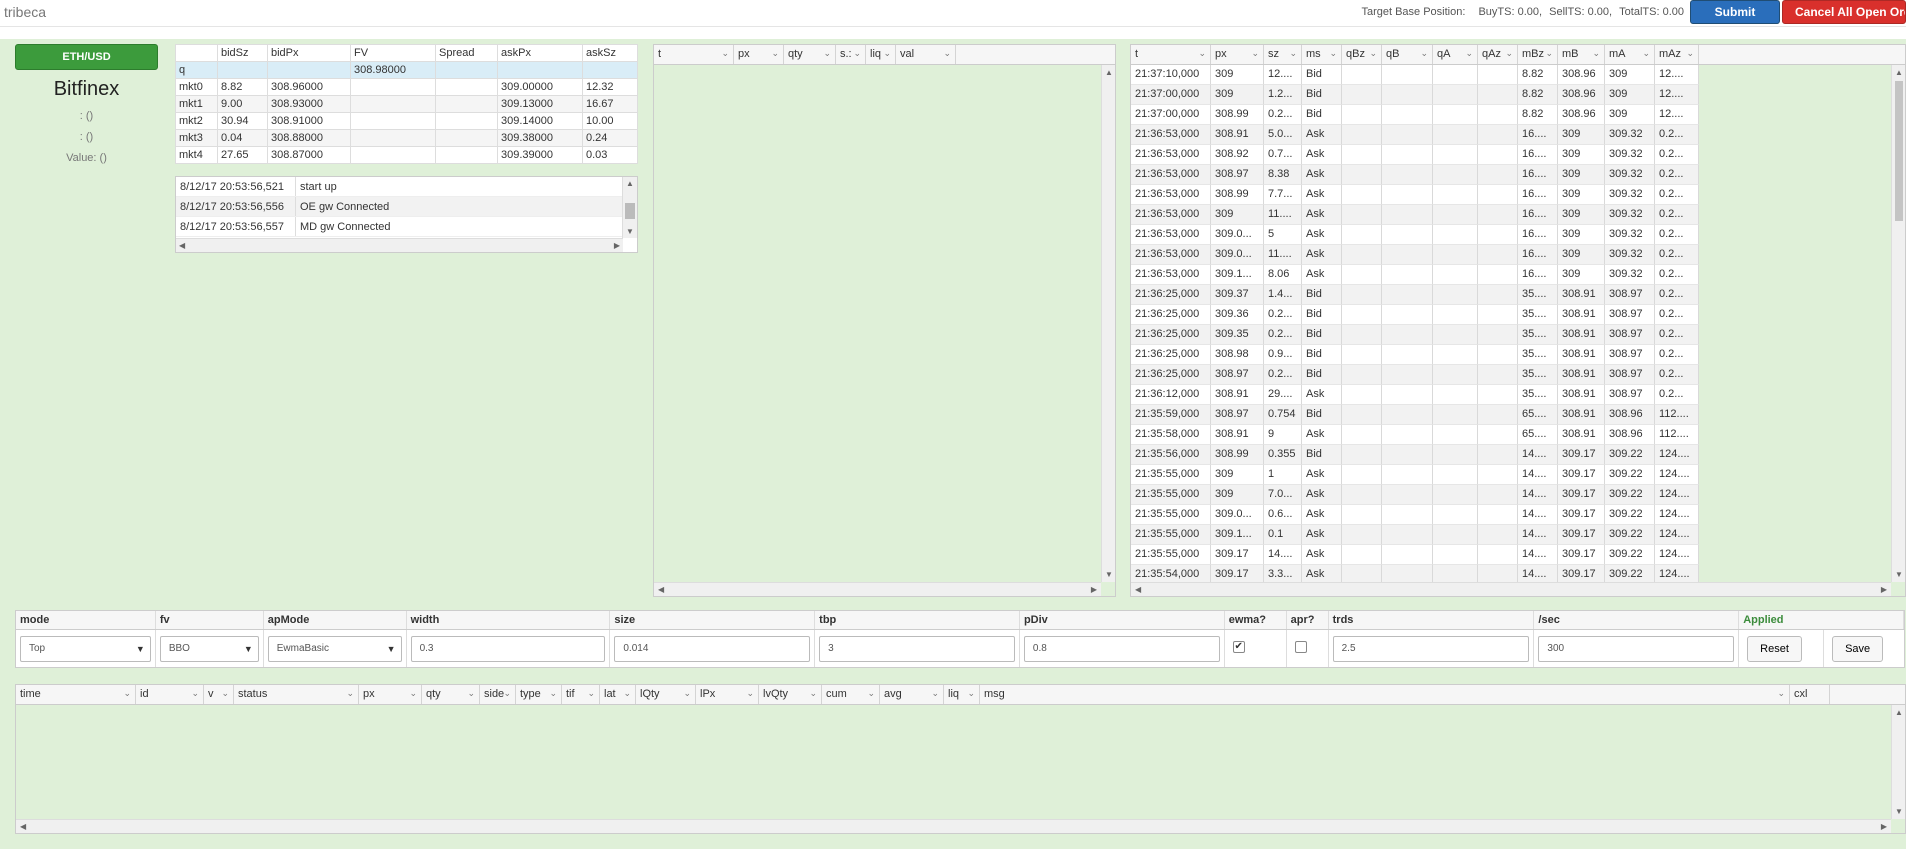 This screenshot has width=1906, height=849. Describe the element at coordinates (1636, 649) in the screenshot. I see `per-sec-input: 300` at that location.